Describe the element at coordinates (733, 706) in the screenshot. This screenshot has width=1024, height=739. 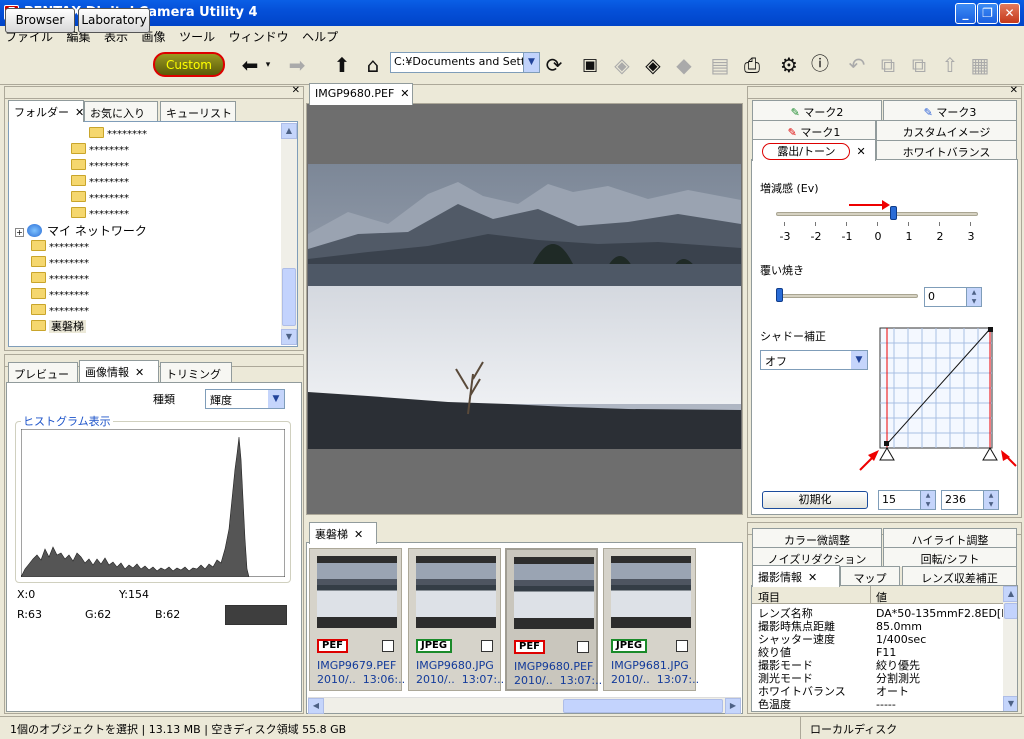
I see `scroll-right-icon: ▶` at that location.